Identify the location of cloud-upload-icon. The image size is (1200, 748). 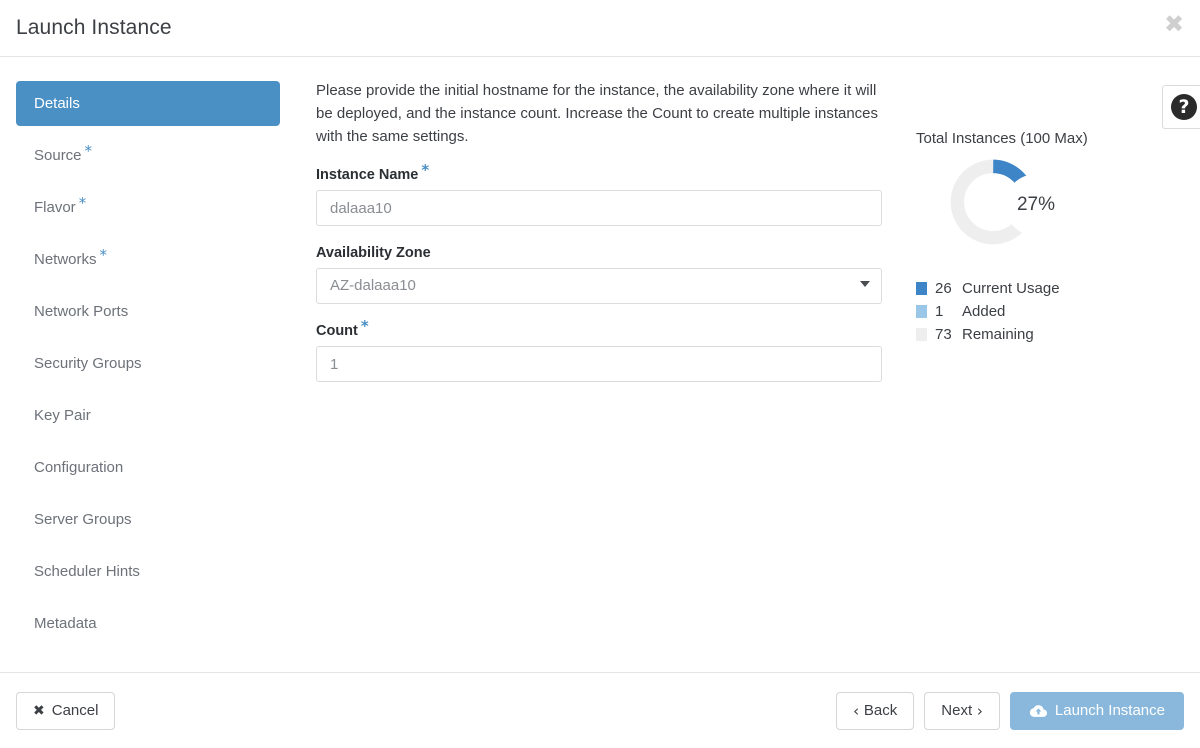
(1038, 711).